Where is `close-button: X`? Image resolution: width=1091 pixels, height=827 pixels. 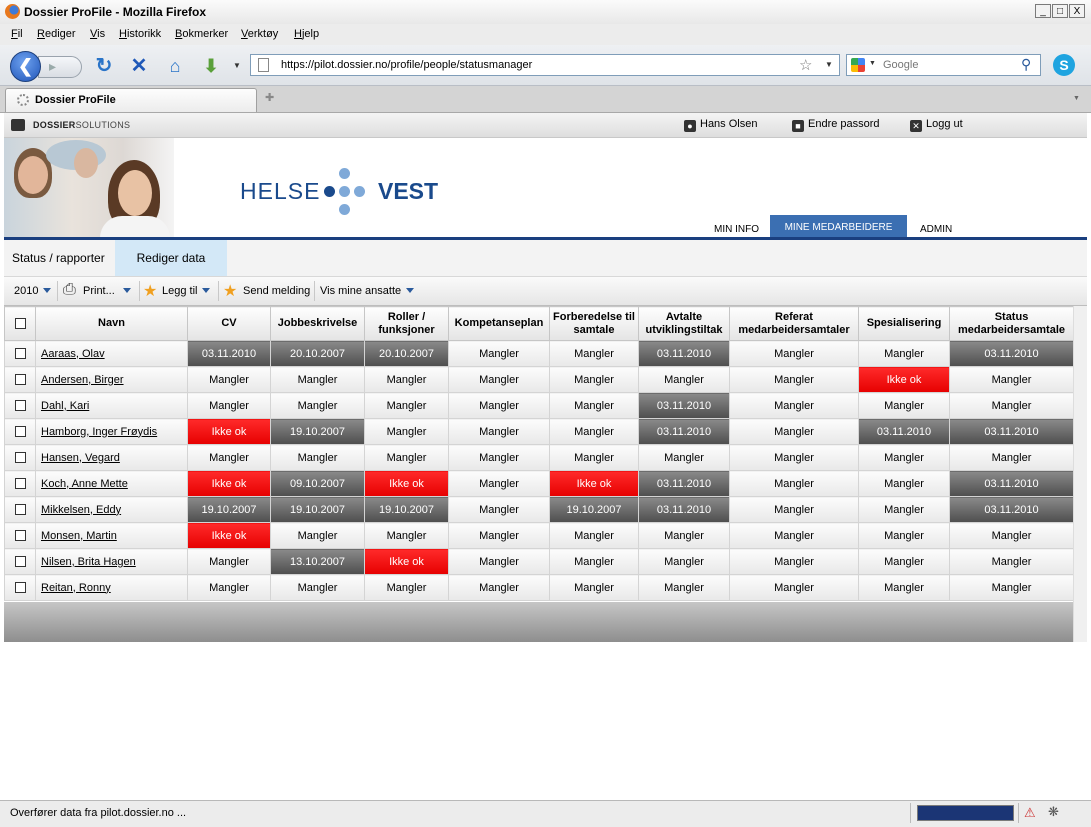
close-button: X is located at coordinates (1077, 11).